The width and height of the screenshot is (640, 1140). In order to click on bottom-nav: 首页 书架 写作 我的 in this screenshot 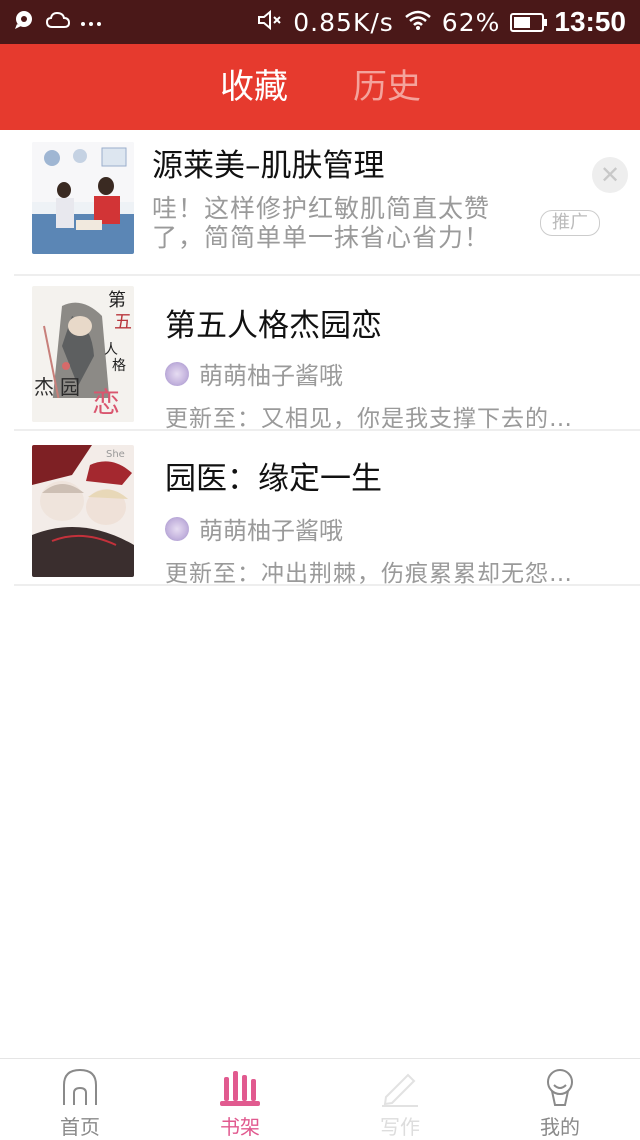, I will do `click(320, 1098)`.